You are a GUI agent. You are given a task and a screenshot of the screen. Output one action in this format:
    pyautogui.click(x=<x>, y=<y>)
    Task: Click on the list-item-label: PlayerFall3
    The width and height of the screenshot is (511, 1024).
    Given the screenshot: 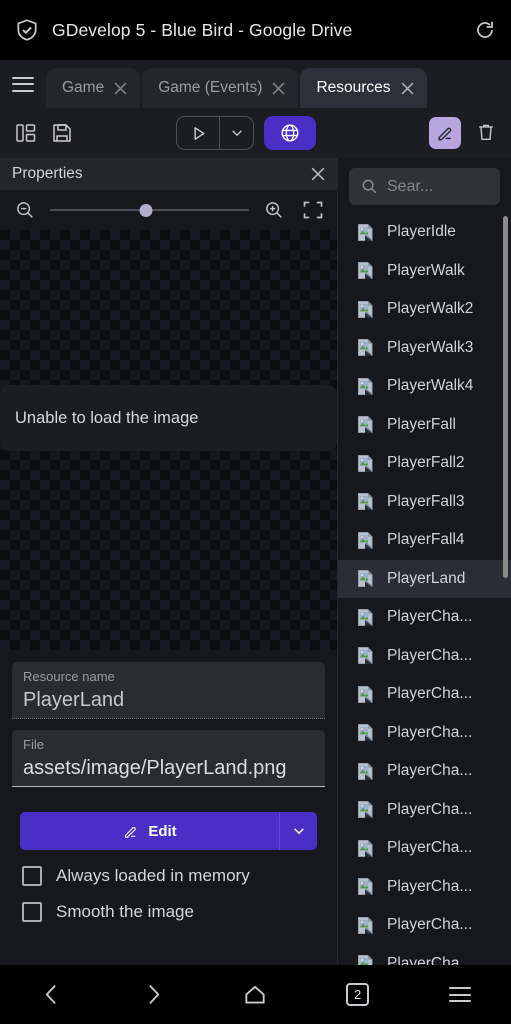 What is the action you would take?
    pyautogui.click(x=426, y=501)
    